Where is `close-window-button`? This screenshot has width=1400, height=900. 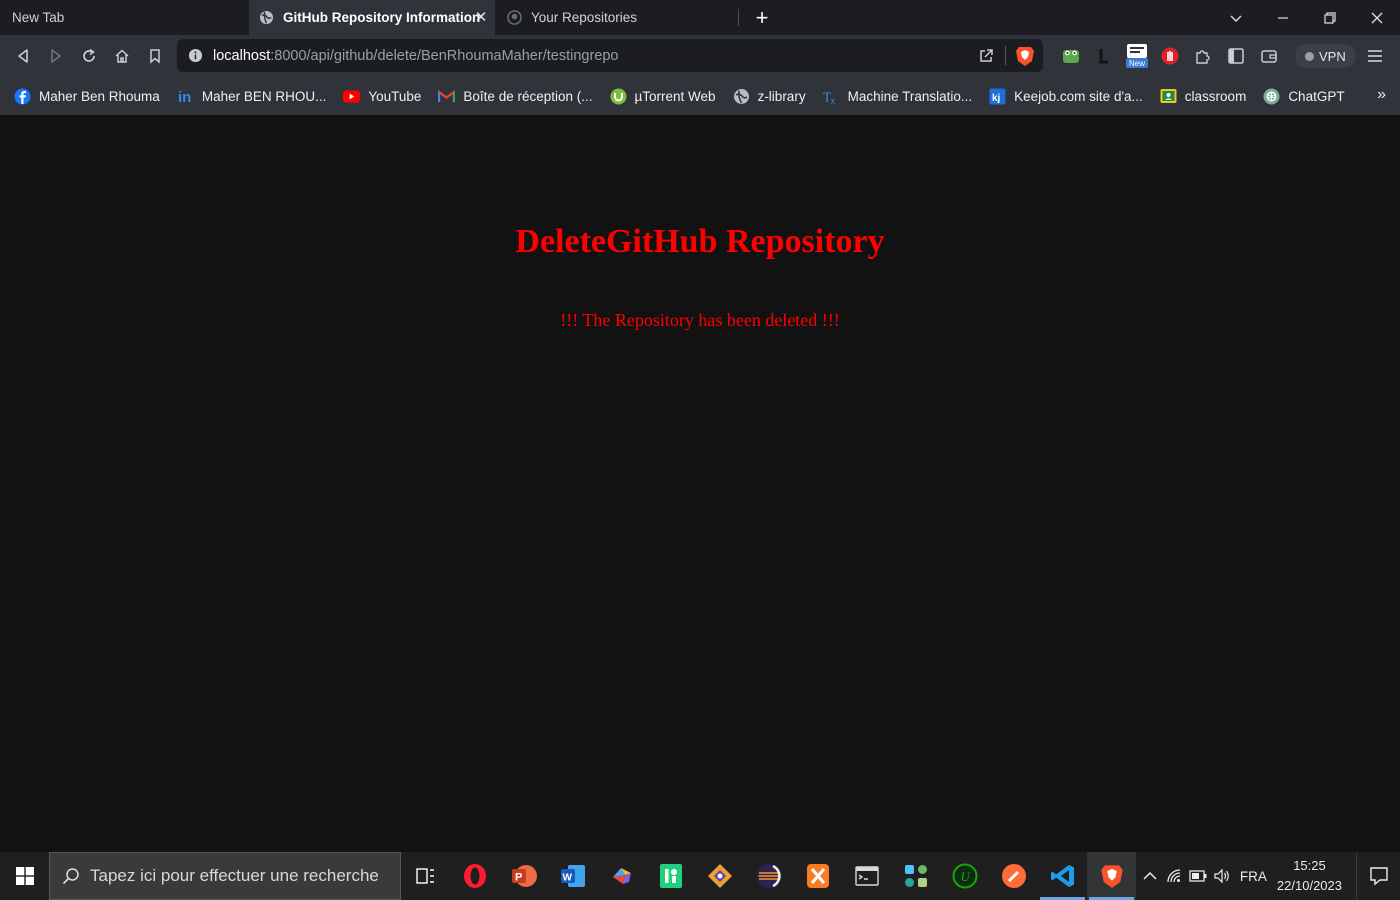 close-window-button is located at coordinates (1376, 17).